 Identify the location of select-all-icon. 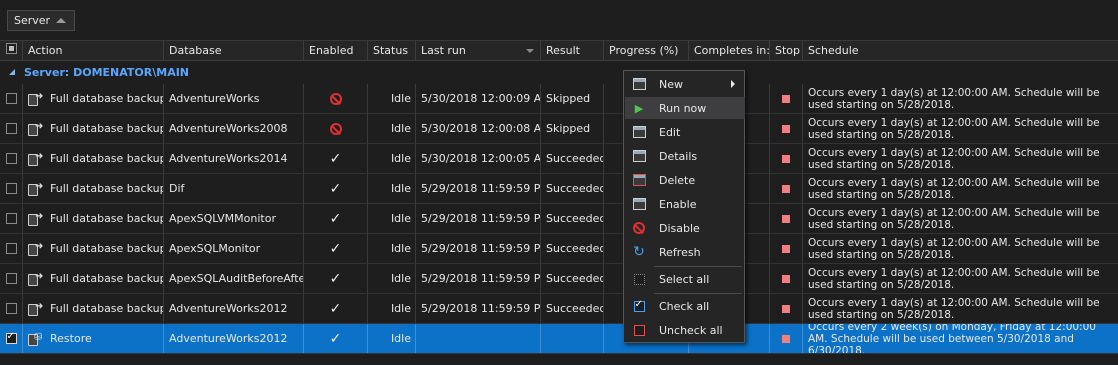
(639, 279).